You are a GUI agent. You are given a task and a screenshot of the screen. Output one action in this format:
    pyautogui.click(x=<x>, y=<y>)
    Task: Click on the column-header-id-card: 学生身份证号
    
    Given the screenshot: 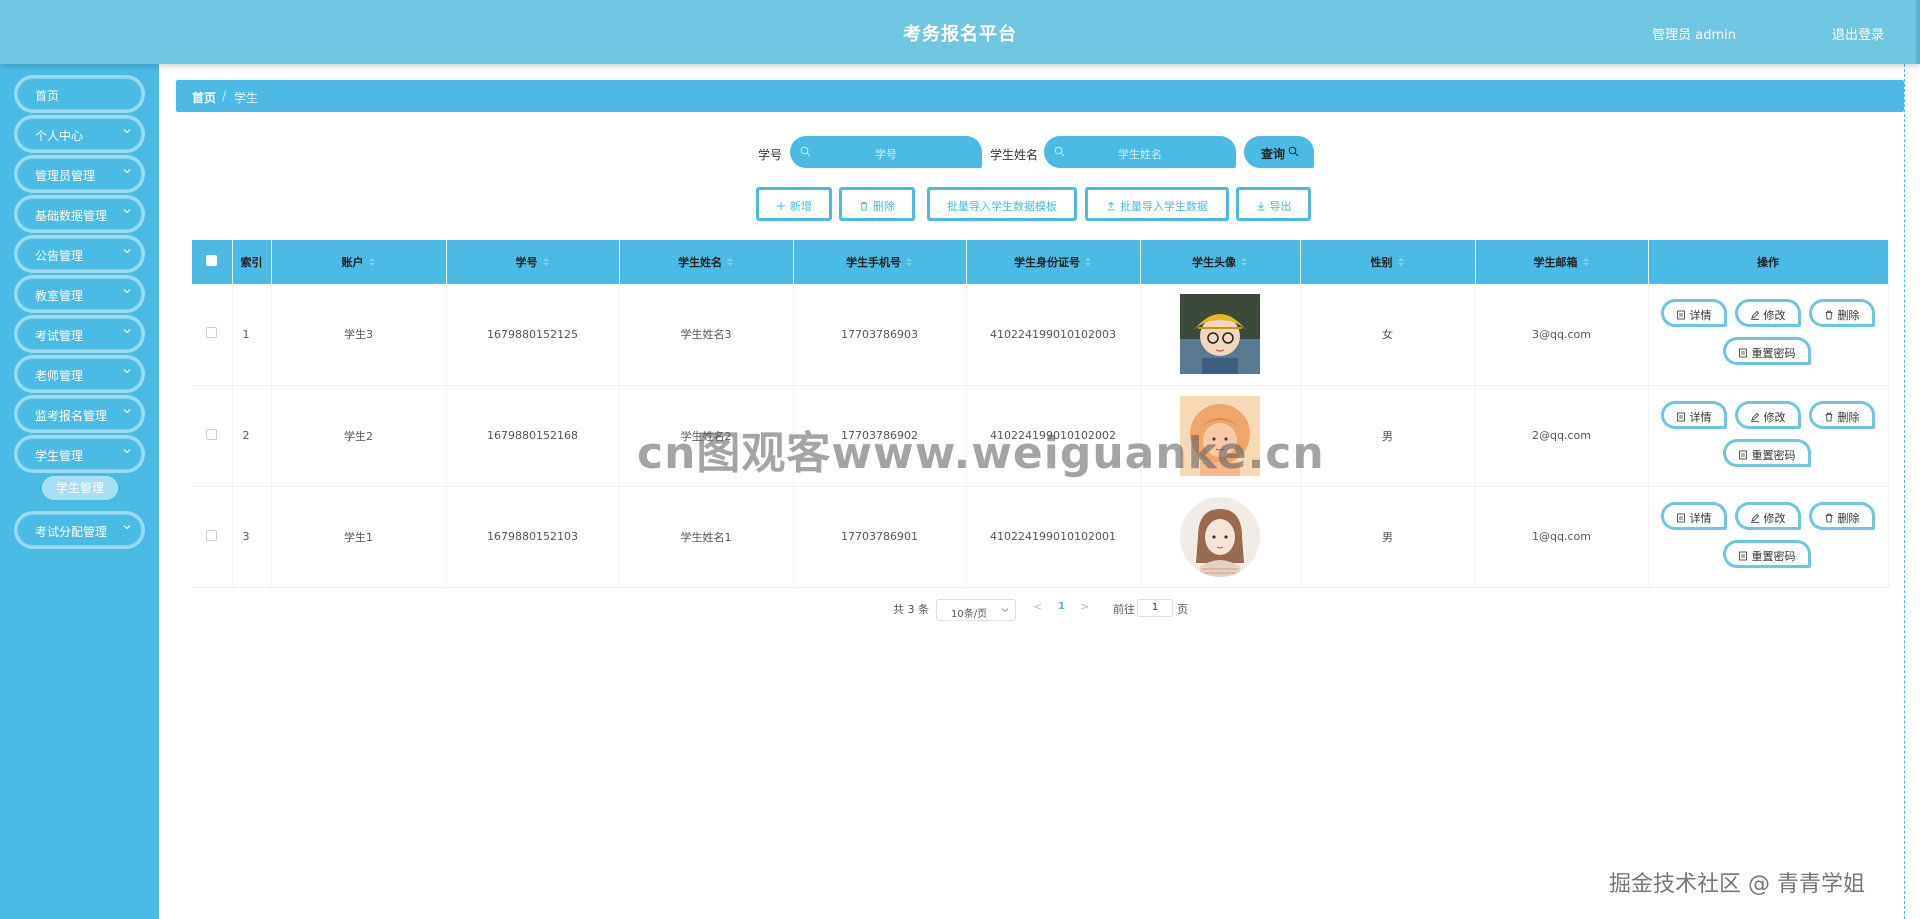 What is the action you would take?
    pyautogui.click(x=1053, y=262)
    